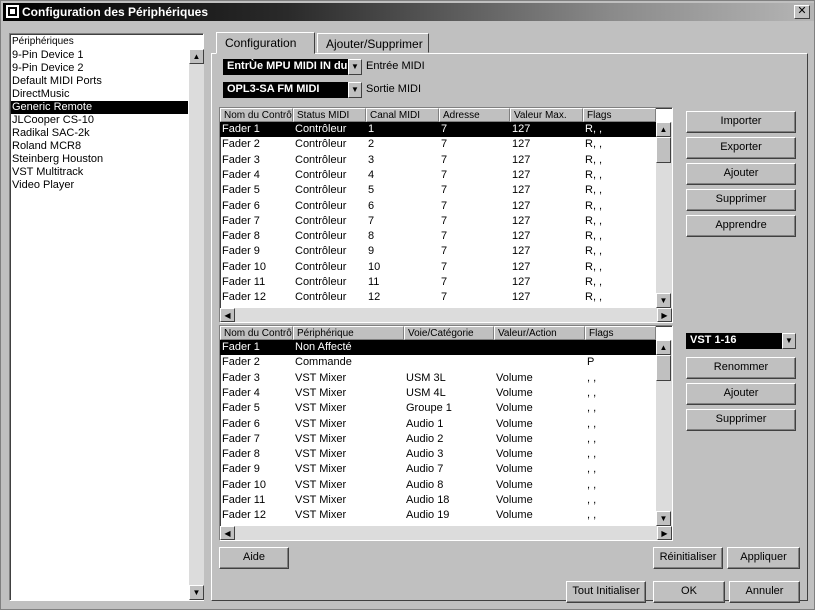 The height and width of the screenshot is (610, 815). I want to click on table-row: Fader 5 Contrôleur 5 7 127 R, ,, so click(438, 190).